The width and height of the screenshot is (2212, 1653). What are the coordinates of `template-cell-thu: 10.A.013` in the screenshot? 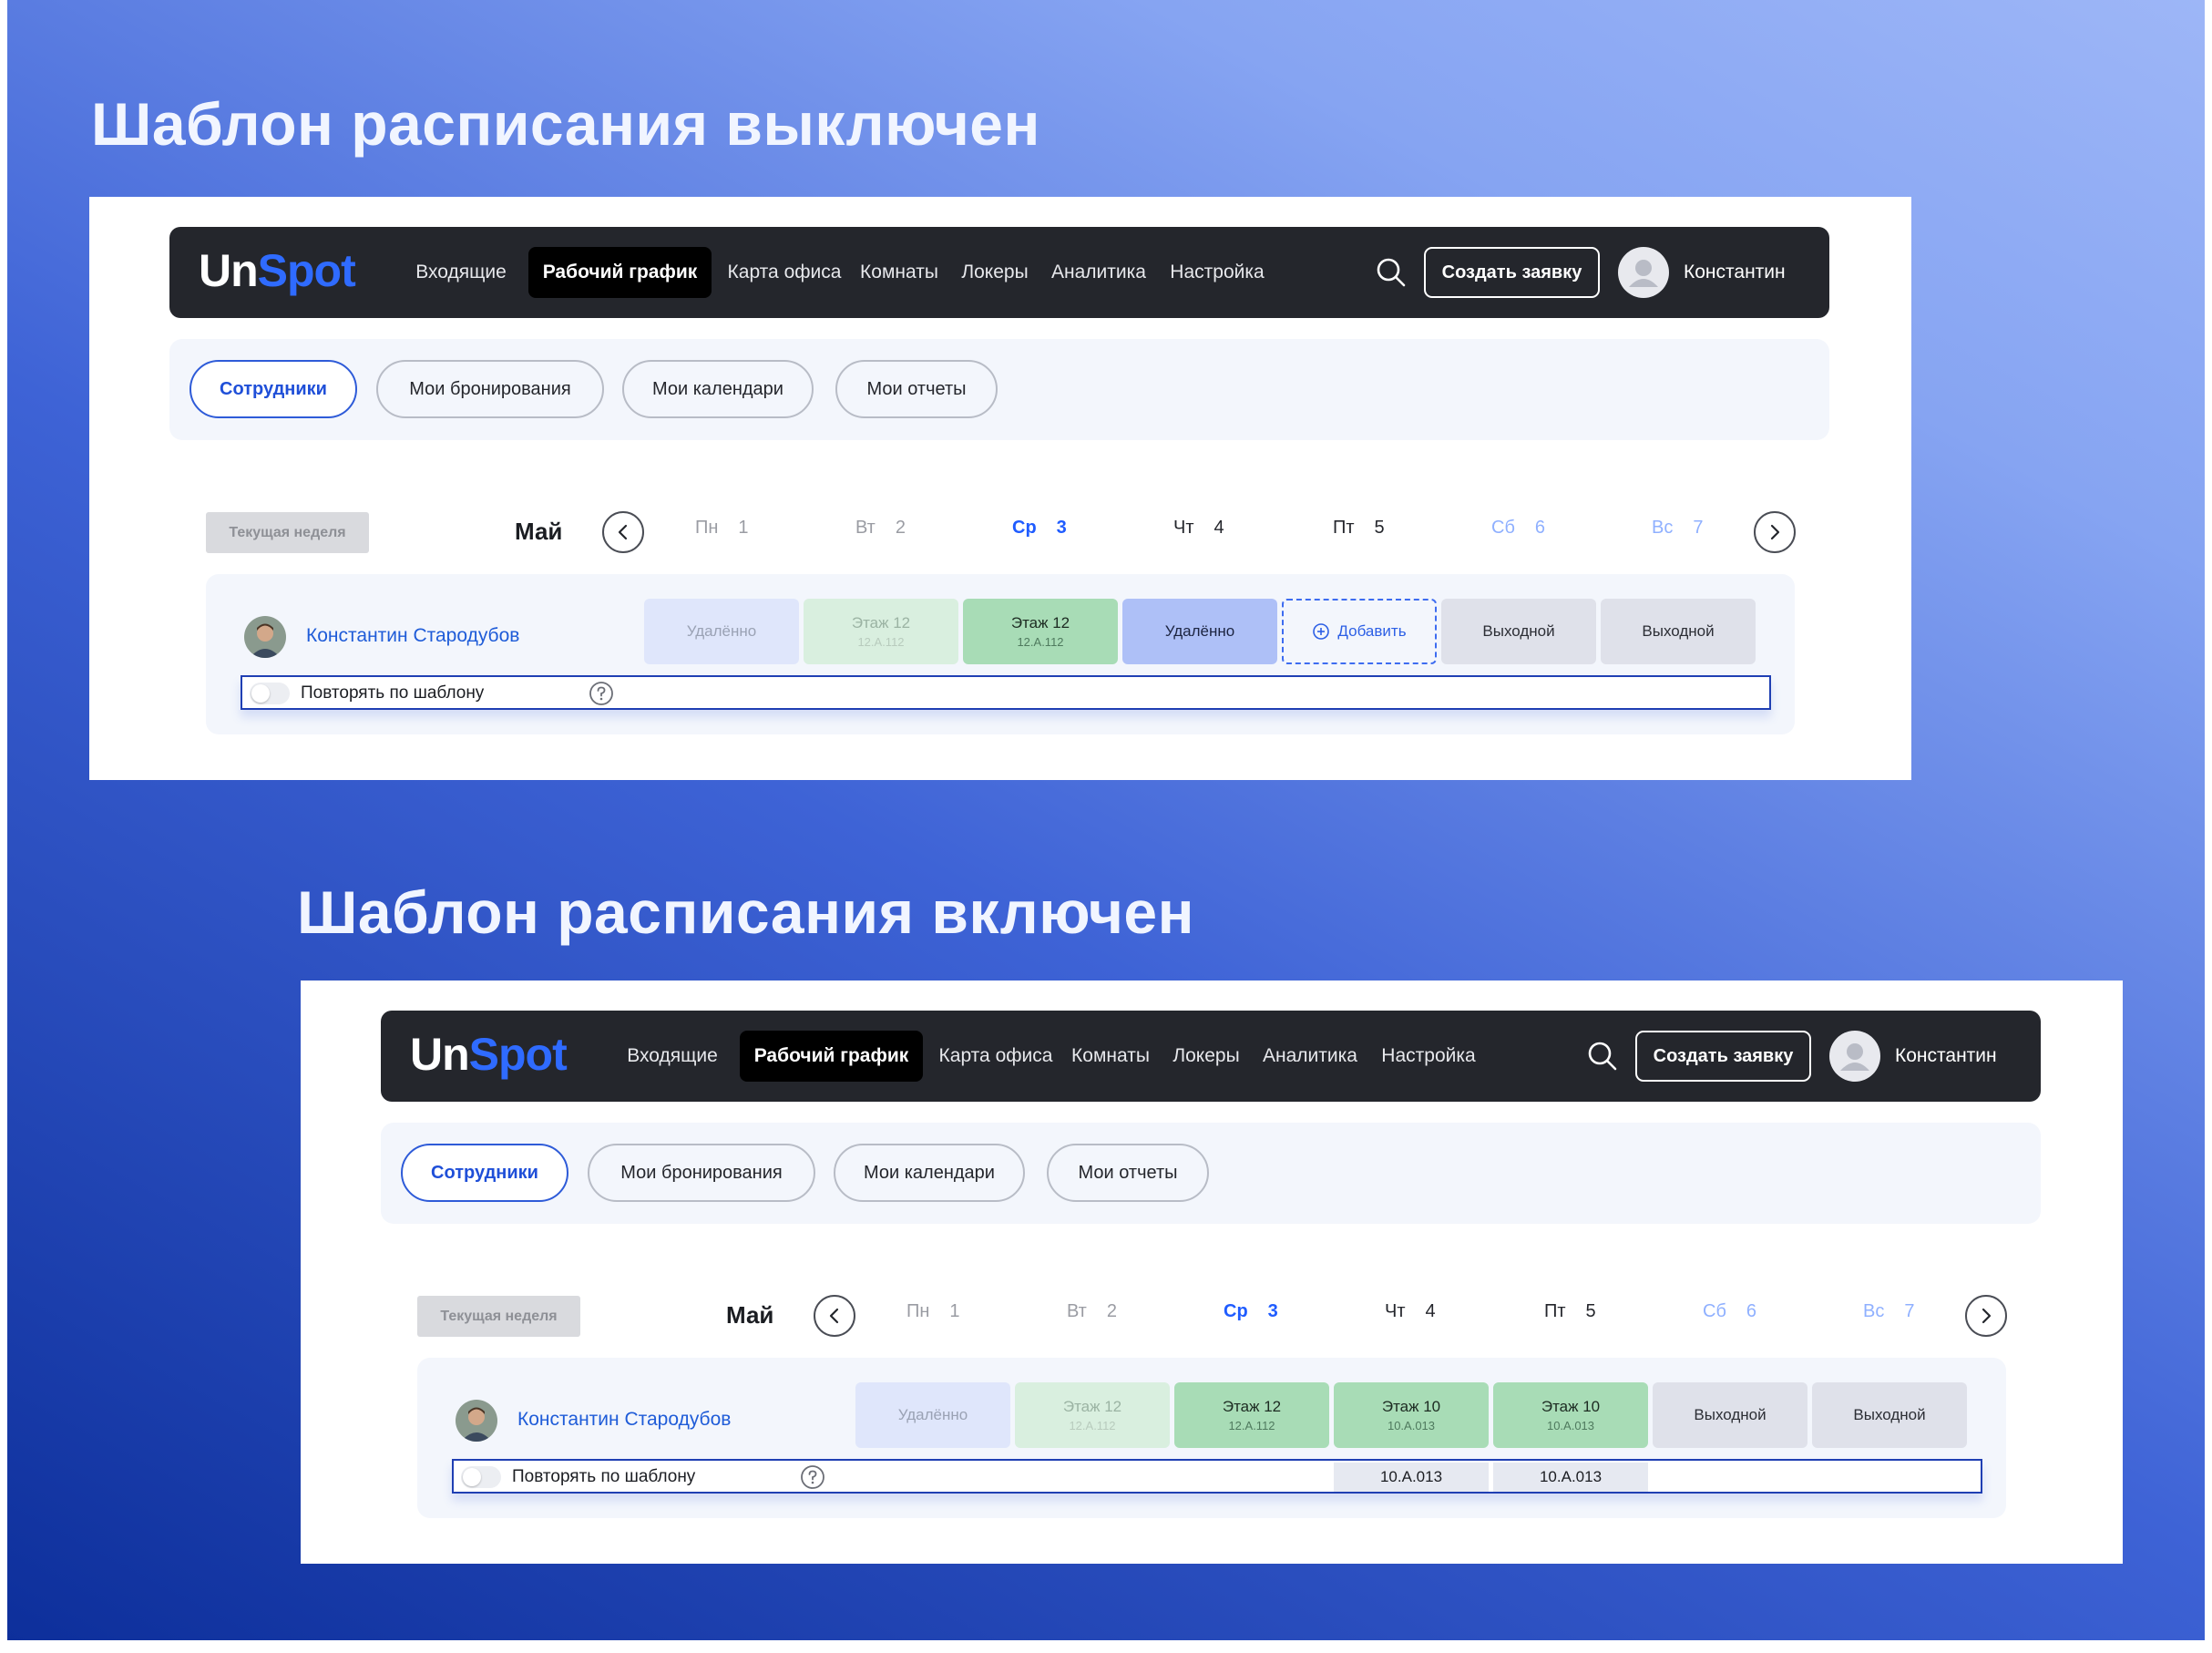 It's located at (1411, 1477).